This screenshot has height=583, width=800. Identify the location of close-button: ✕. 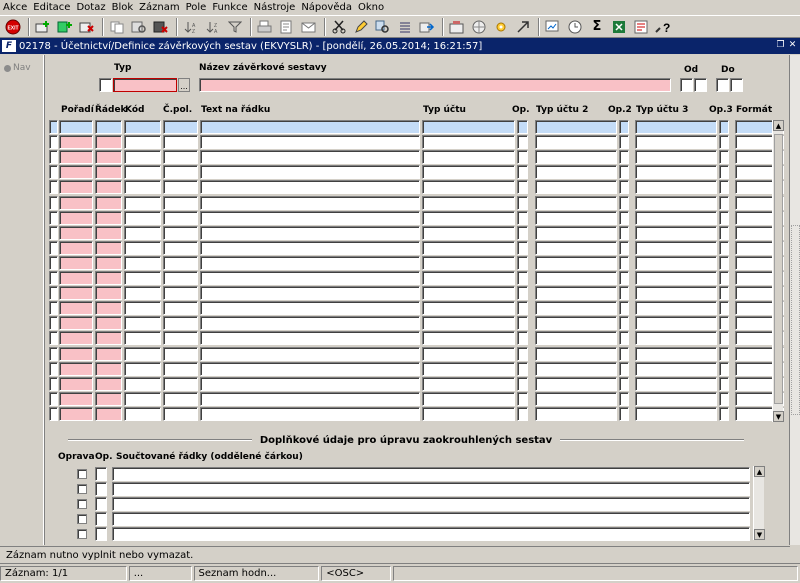
(792, 45).